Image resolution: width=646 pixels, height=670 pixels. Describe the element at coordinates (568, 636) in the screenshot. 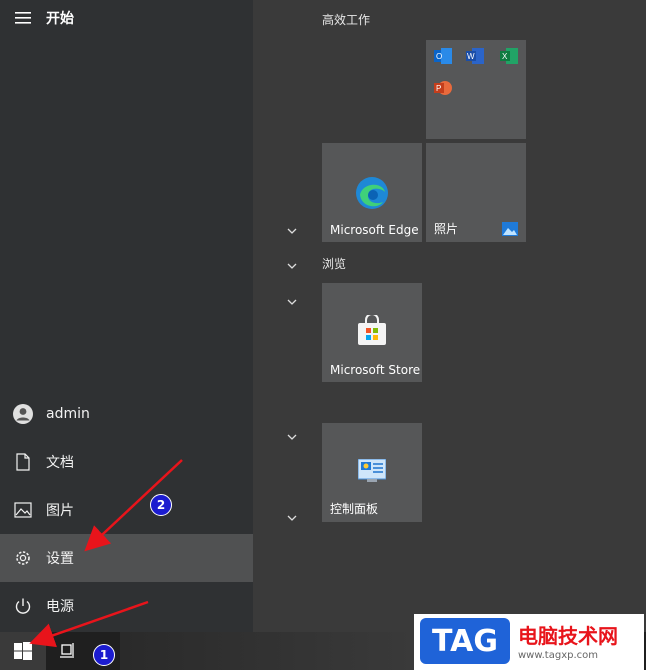

I see `watermark-title: 电脑技术网` at that location.